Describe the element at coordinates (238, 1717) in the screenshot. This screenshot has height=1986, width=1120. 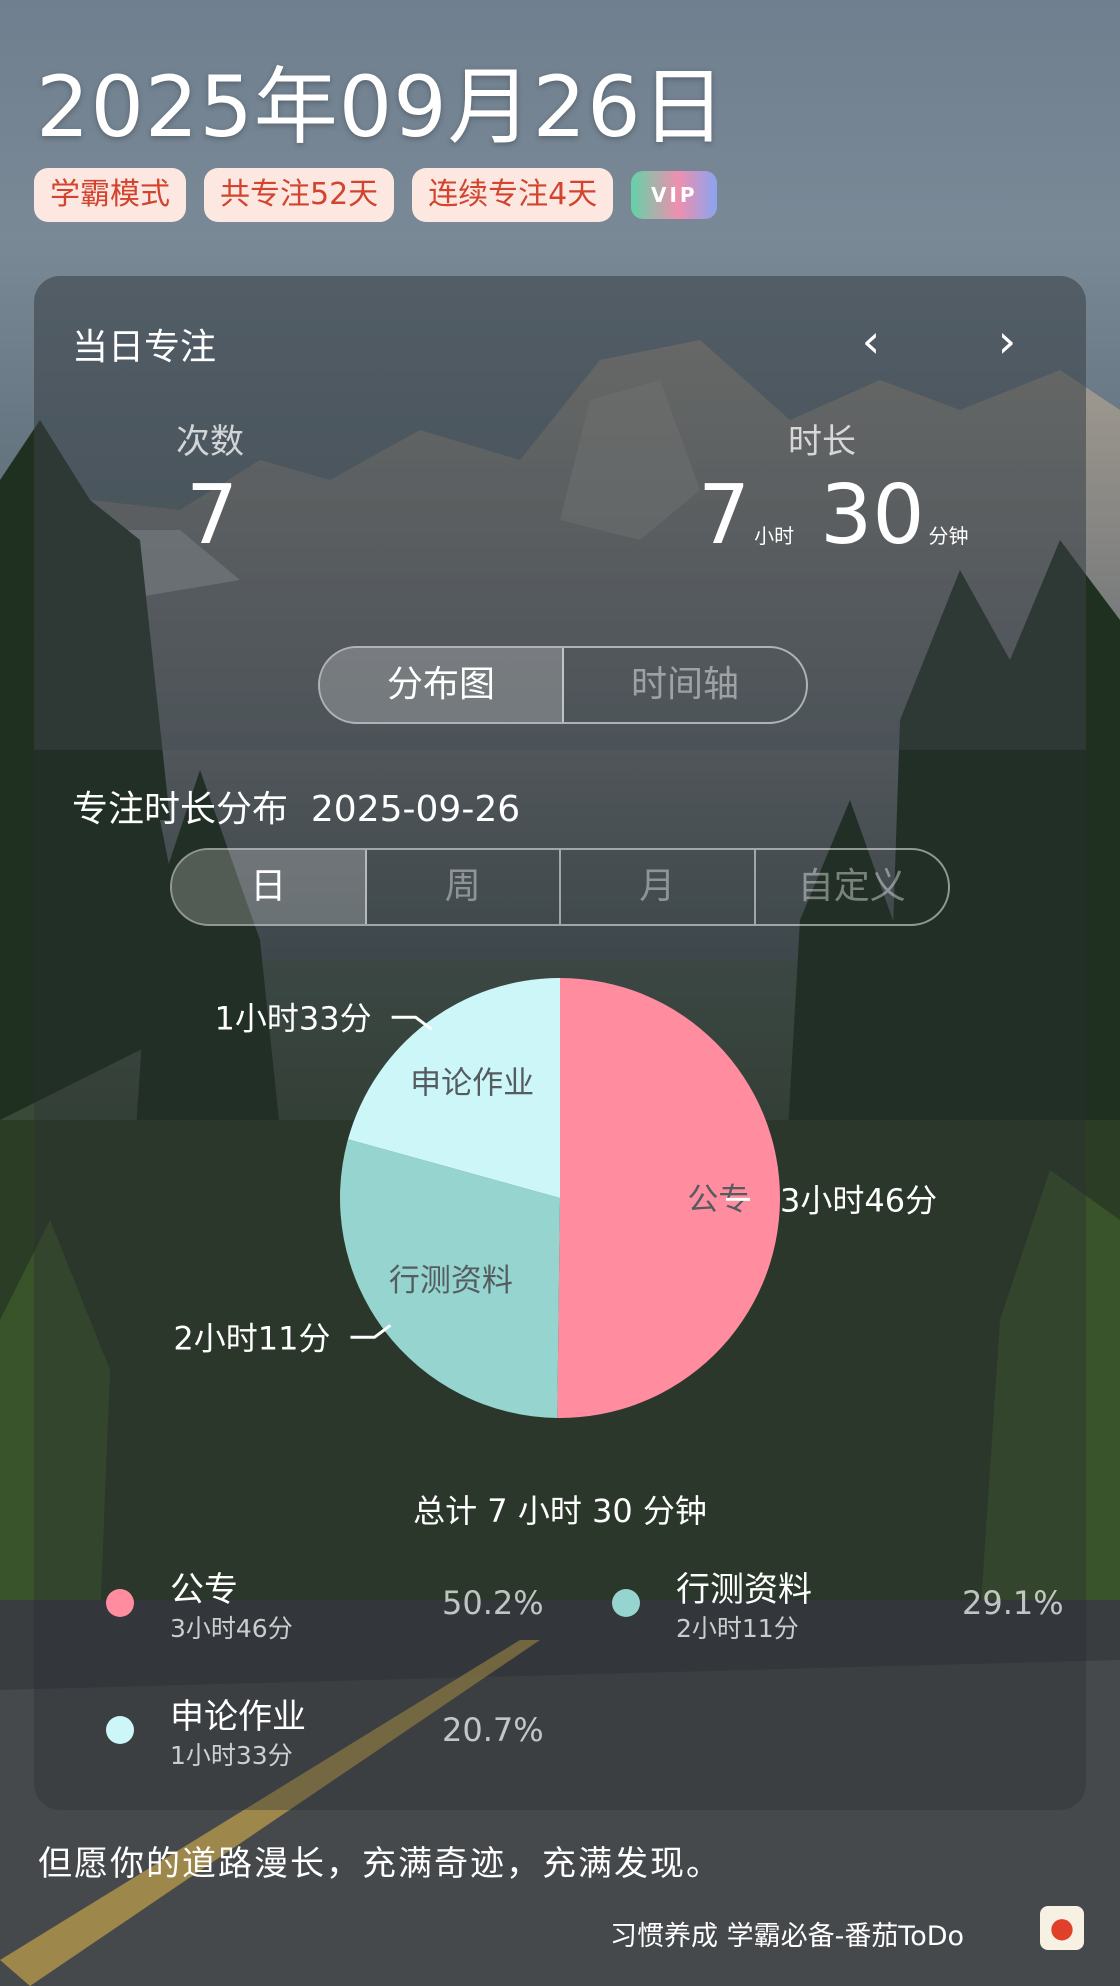
I see `legend-name: 申论作业` at that location.